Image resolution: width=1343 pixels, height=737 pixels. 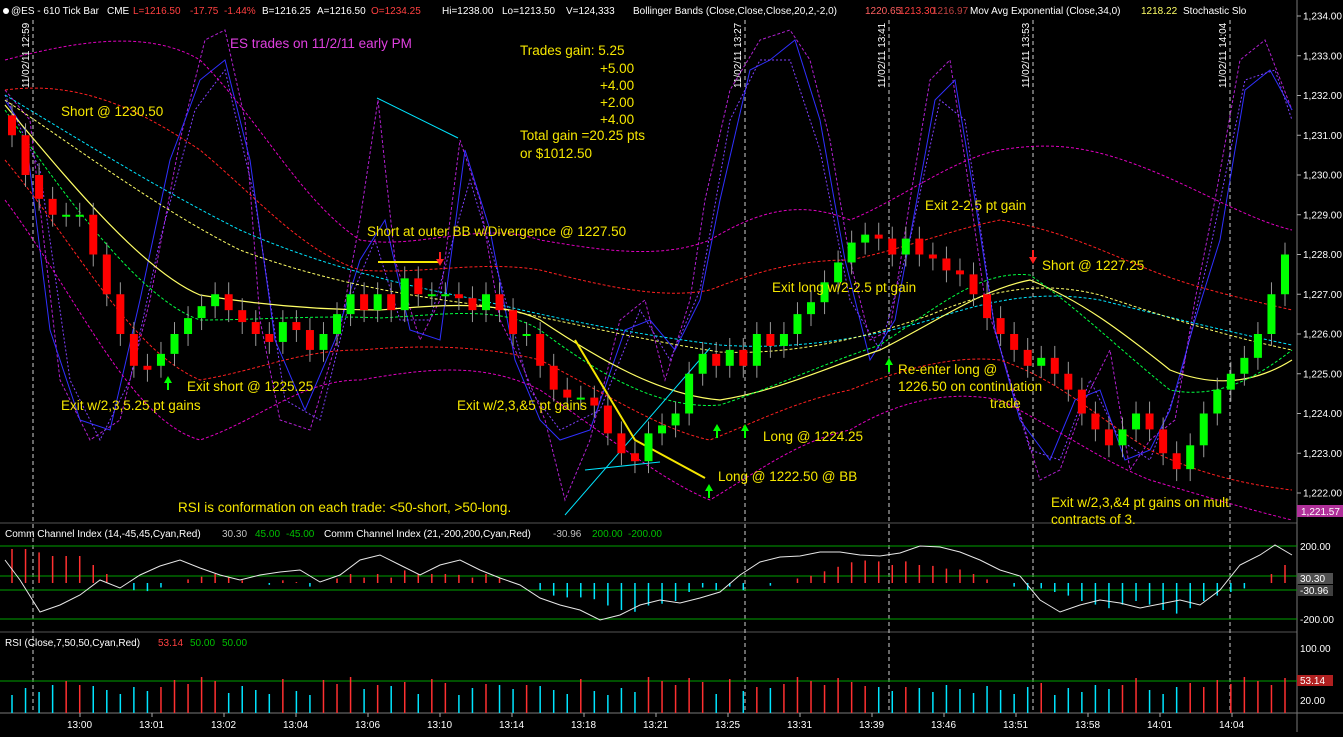 I want to click on annotation-reenter: 1226.50 on continuation, so click(x=970, y=386).